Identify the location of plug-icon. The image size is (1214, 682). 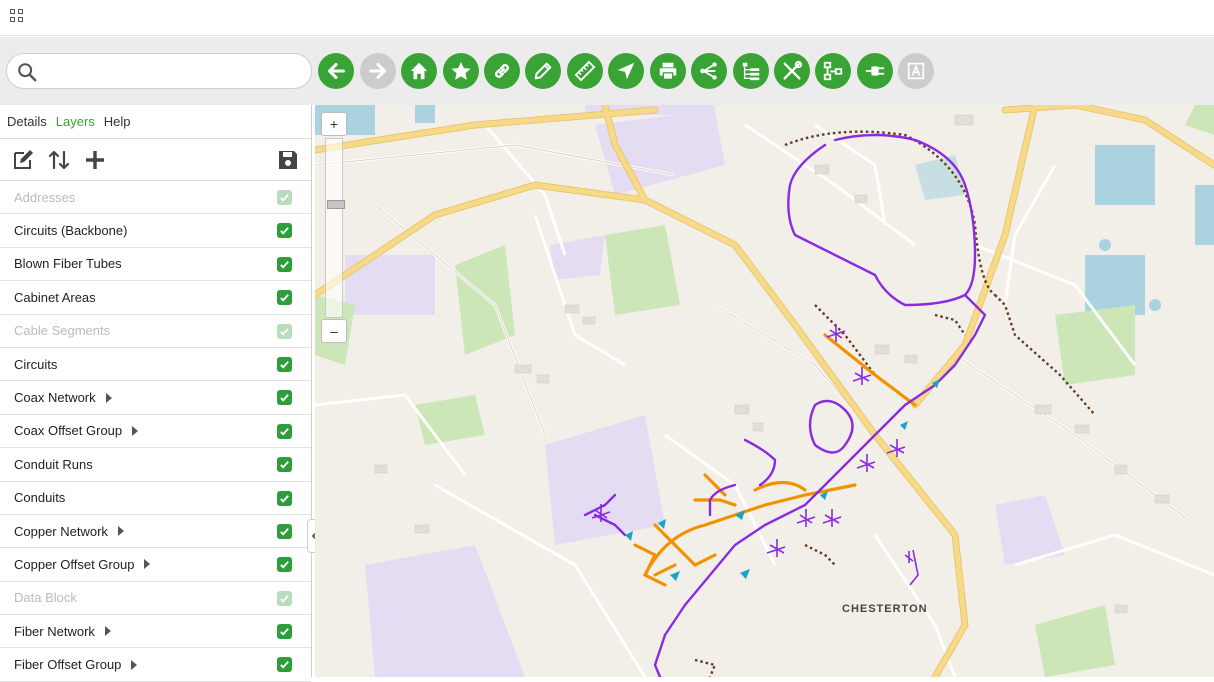
(875, 71).